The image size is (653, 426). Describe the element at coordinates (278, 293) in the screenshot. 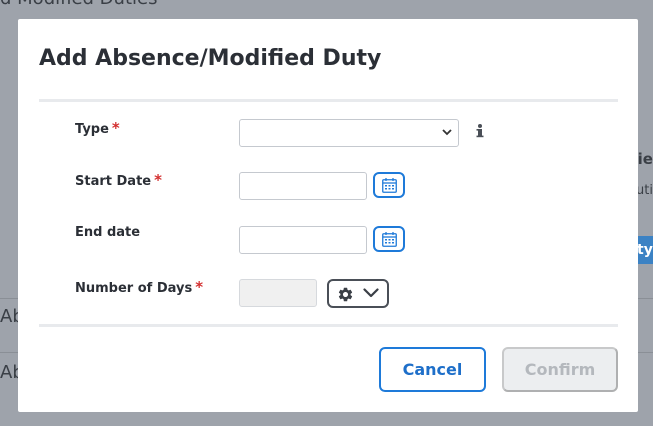

I see `number-of-days-input` at that location.